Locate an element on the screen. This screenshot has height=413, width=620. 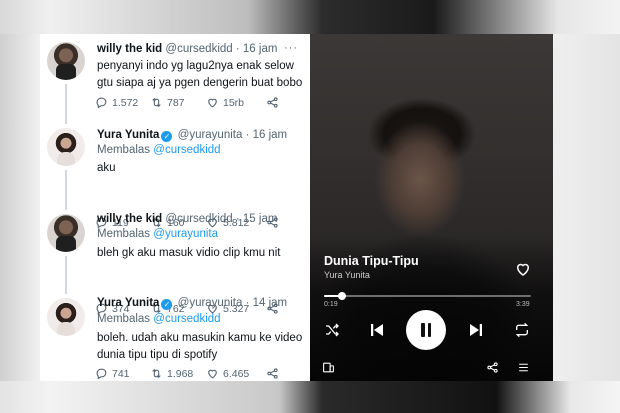
skip-next-icon is located at coordinates (476, 330).